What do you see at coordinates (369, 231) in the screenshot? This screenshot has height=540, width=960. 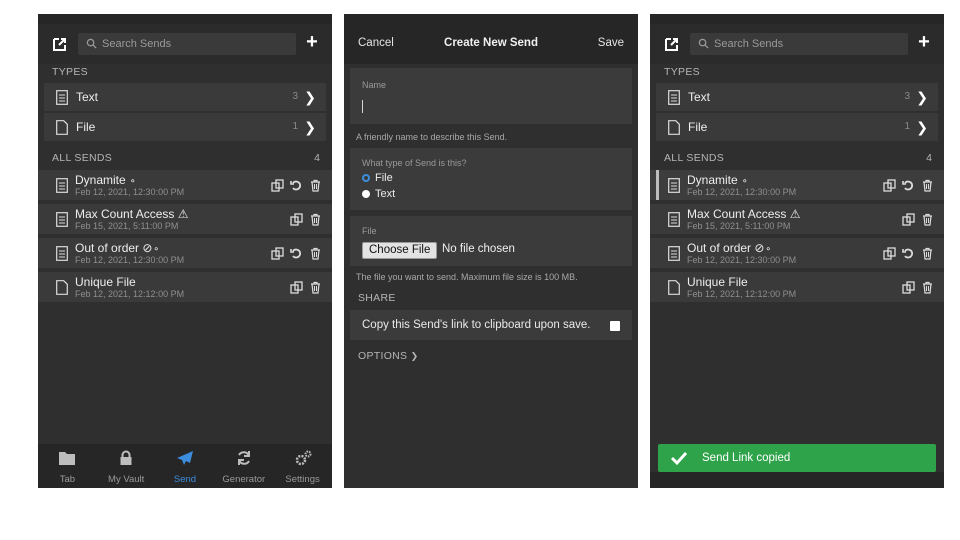 I see `file-label: File` at bounding box center [369, 231].